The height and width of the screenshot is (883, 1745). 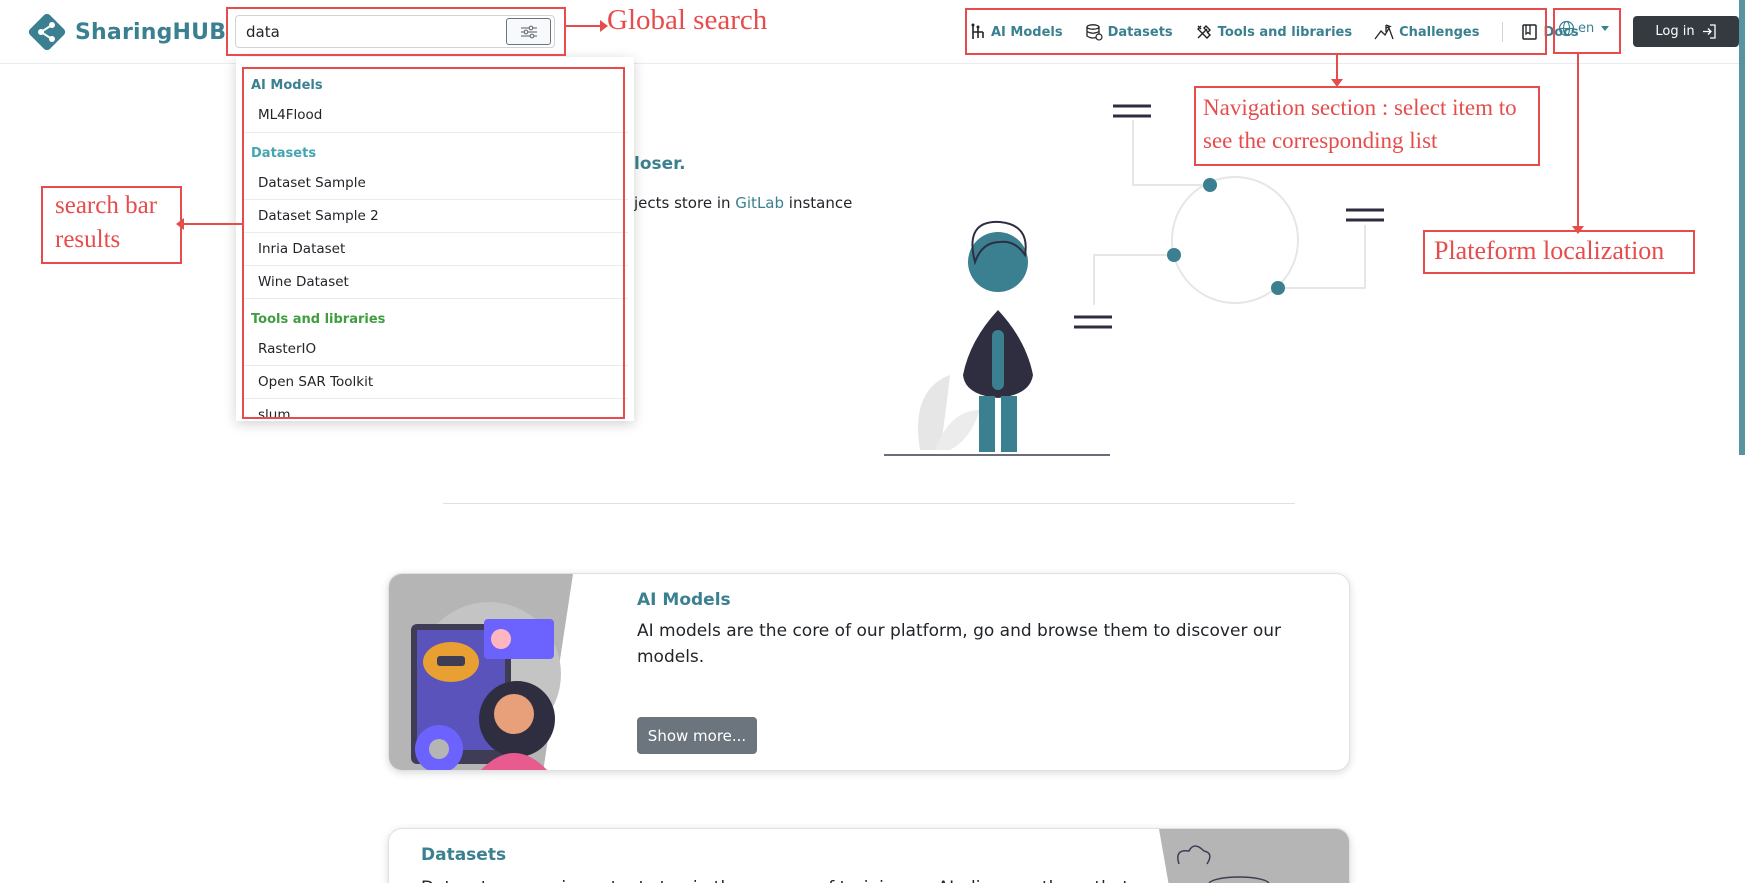 What do you see at coordinates (587, 26) in the screenshot?
I see `annotation-arrow-global-search` at bounding box center [587, 26].